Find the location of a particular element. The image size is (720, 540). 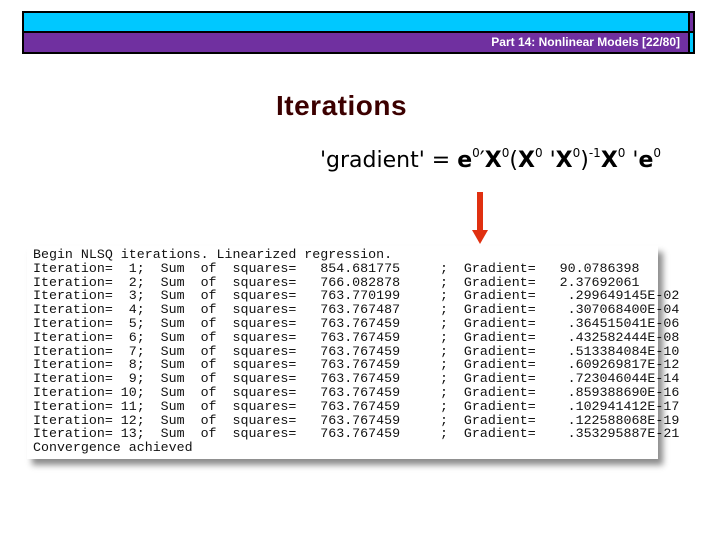

down-arrow-icon is located at coordinates (480, 218).